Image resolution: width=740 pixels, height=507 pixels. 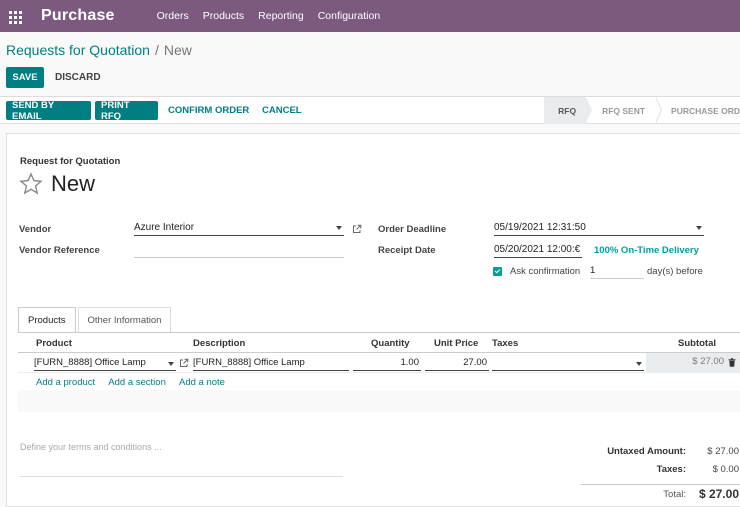 What do you see at coordinates (239, 229) in the screenshot?
I see `vendor-field: Azure Interior` at bounding box center [239, 229].